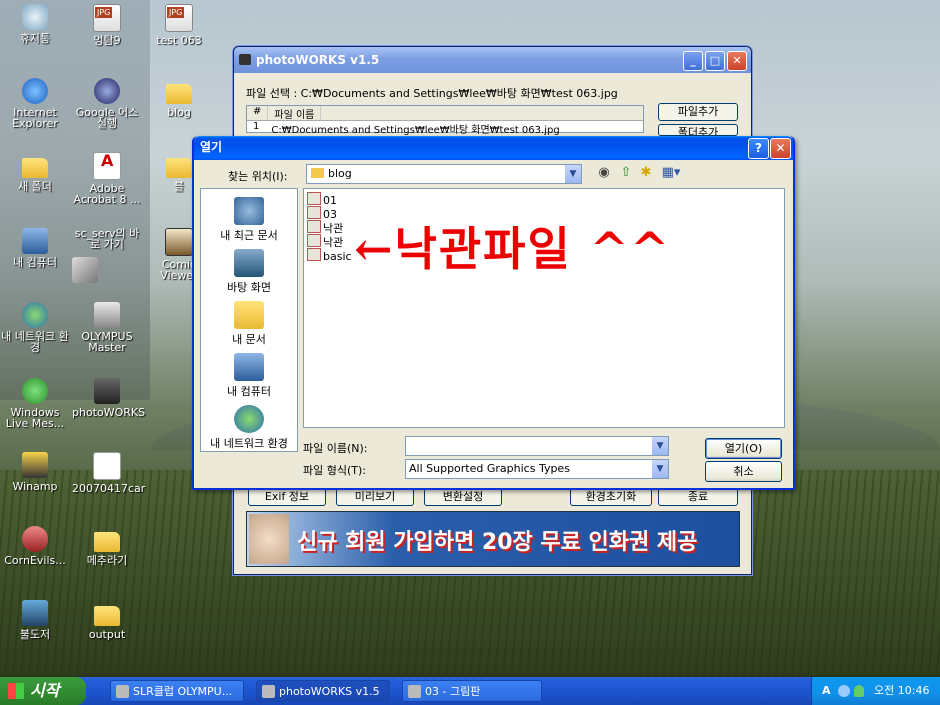  Describe the element at coordinates (901, 691) in the screenshot. I see `clock: 오전 10:46` at that location.